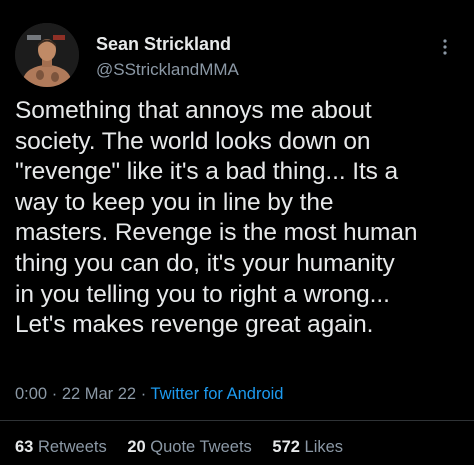 Image resolution: width=474 pixels, height=465 pixels. I want to click on likes-count: 572, so click(286, 447).